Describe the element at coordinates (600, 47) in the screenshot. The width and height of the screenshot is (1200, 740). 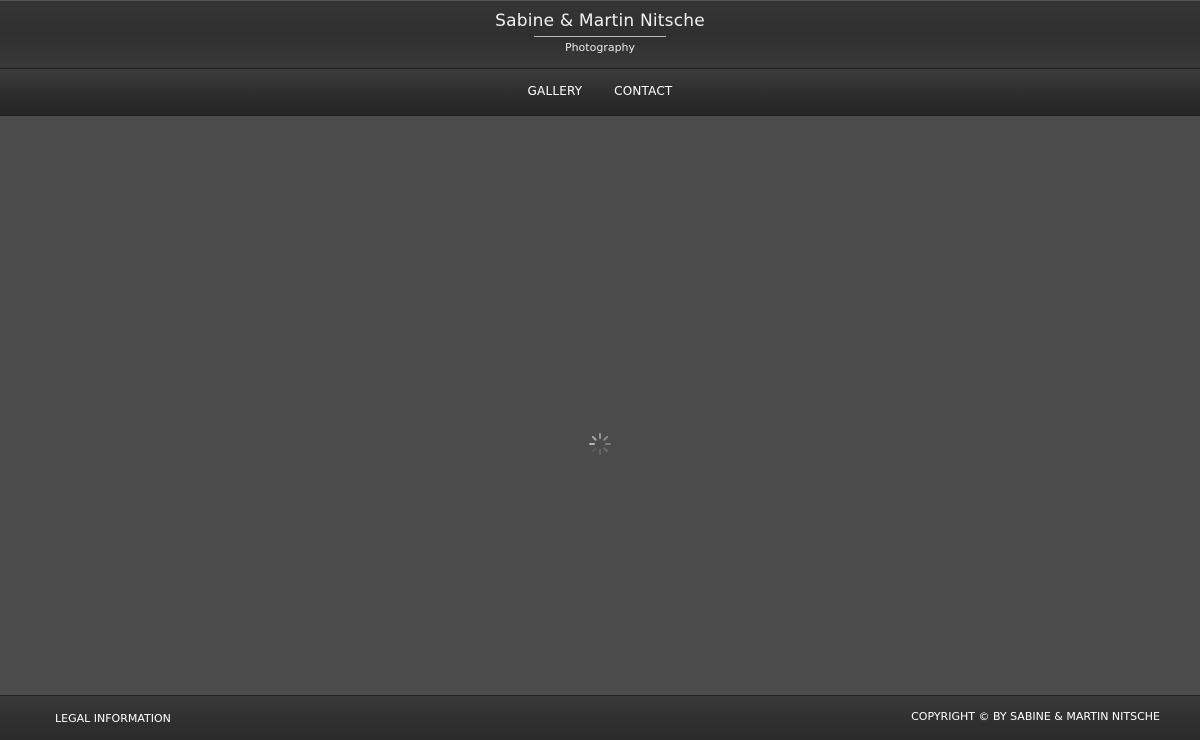
I see `site-subtitle: Photography` at that location.